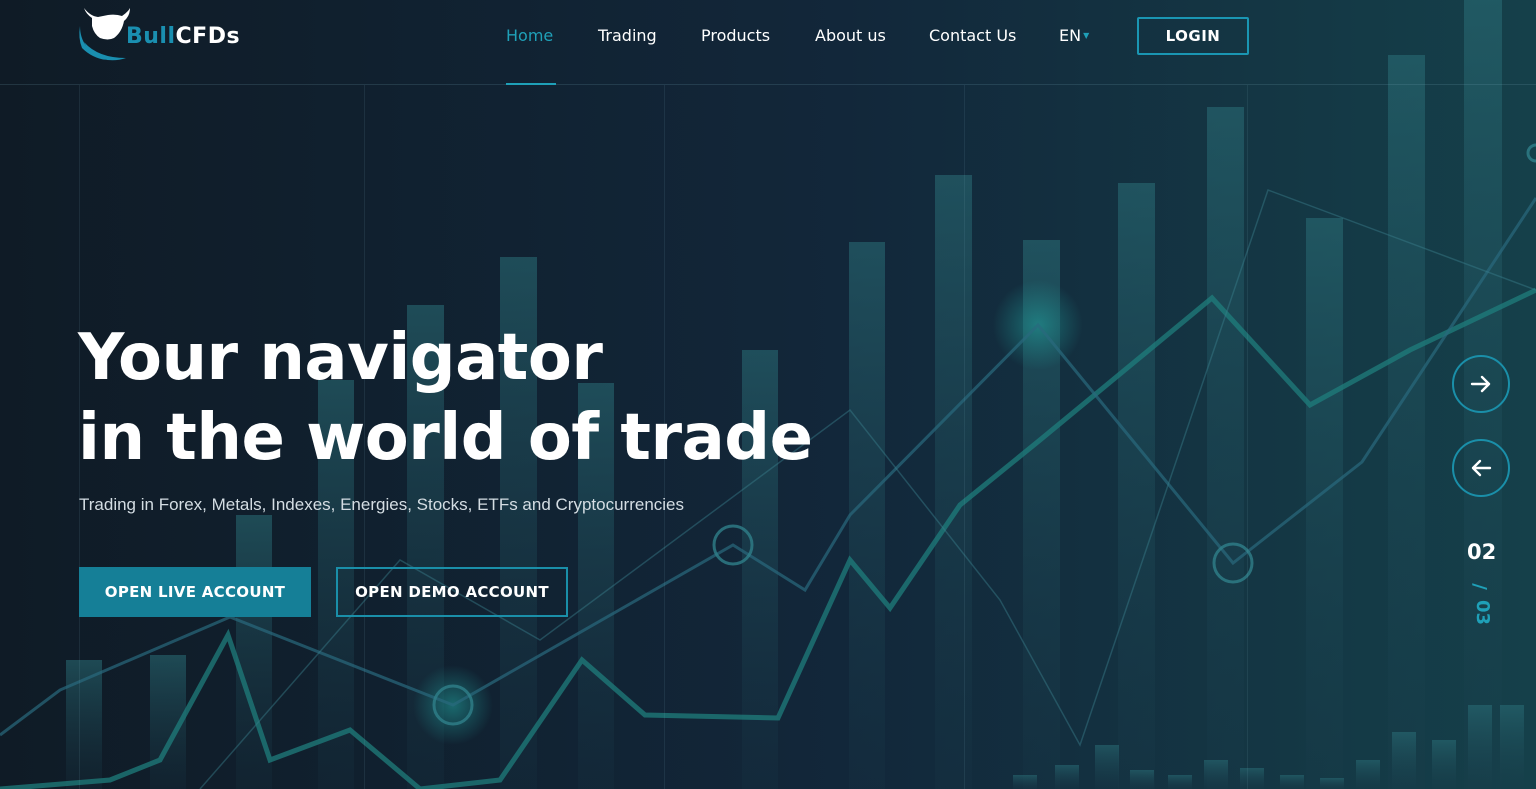  Describe the element at coordinates (445, 438) in the screenshot. I see `hero-title-line2: in the world of trade` at that location.